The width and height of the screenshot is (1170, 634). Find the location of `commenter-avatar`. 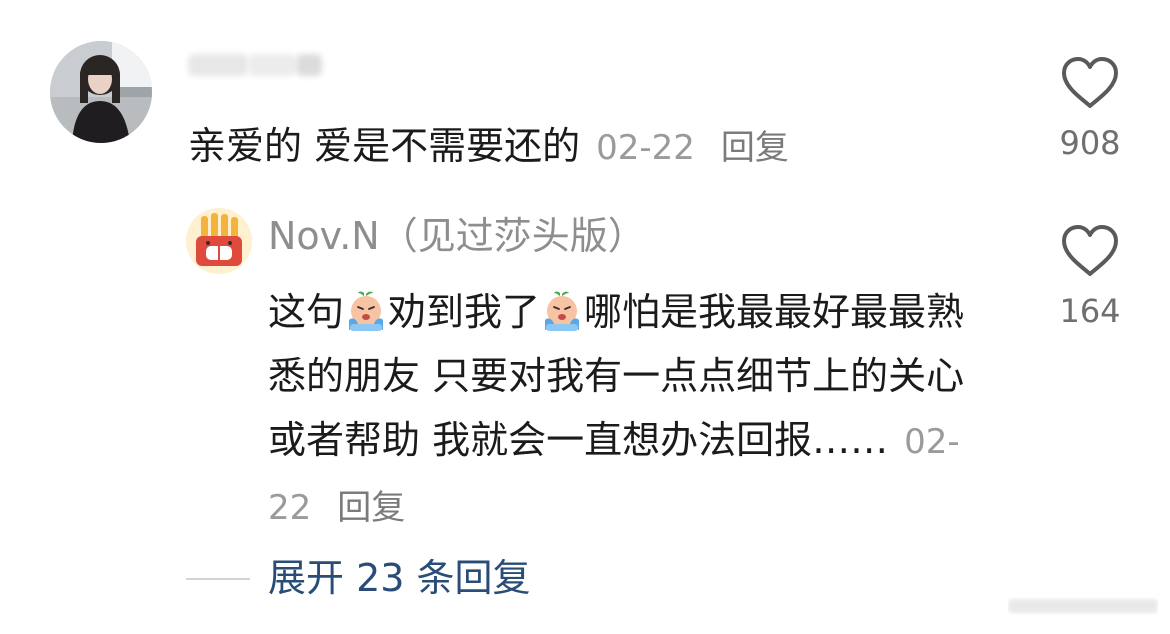

commenter-avatar is located at coordinates (101, 92).